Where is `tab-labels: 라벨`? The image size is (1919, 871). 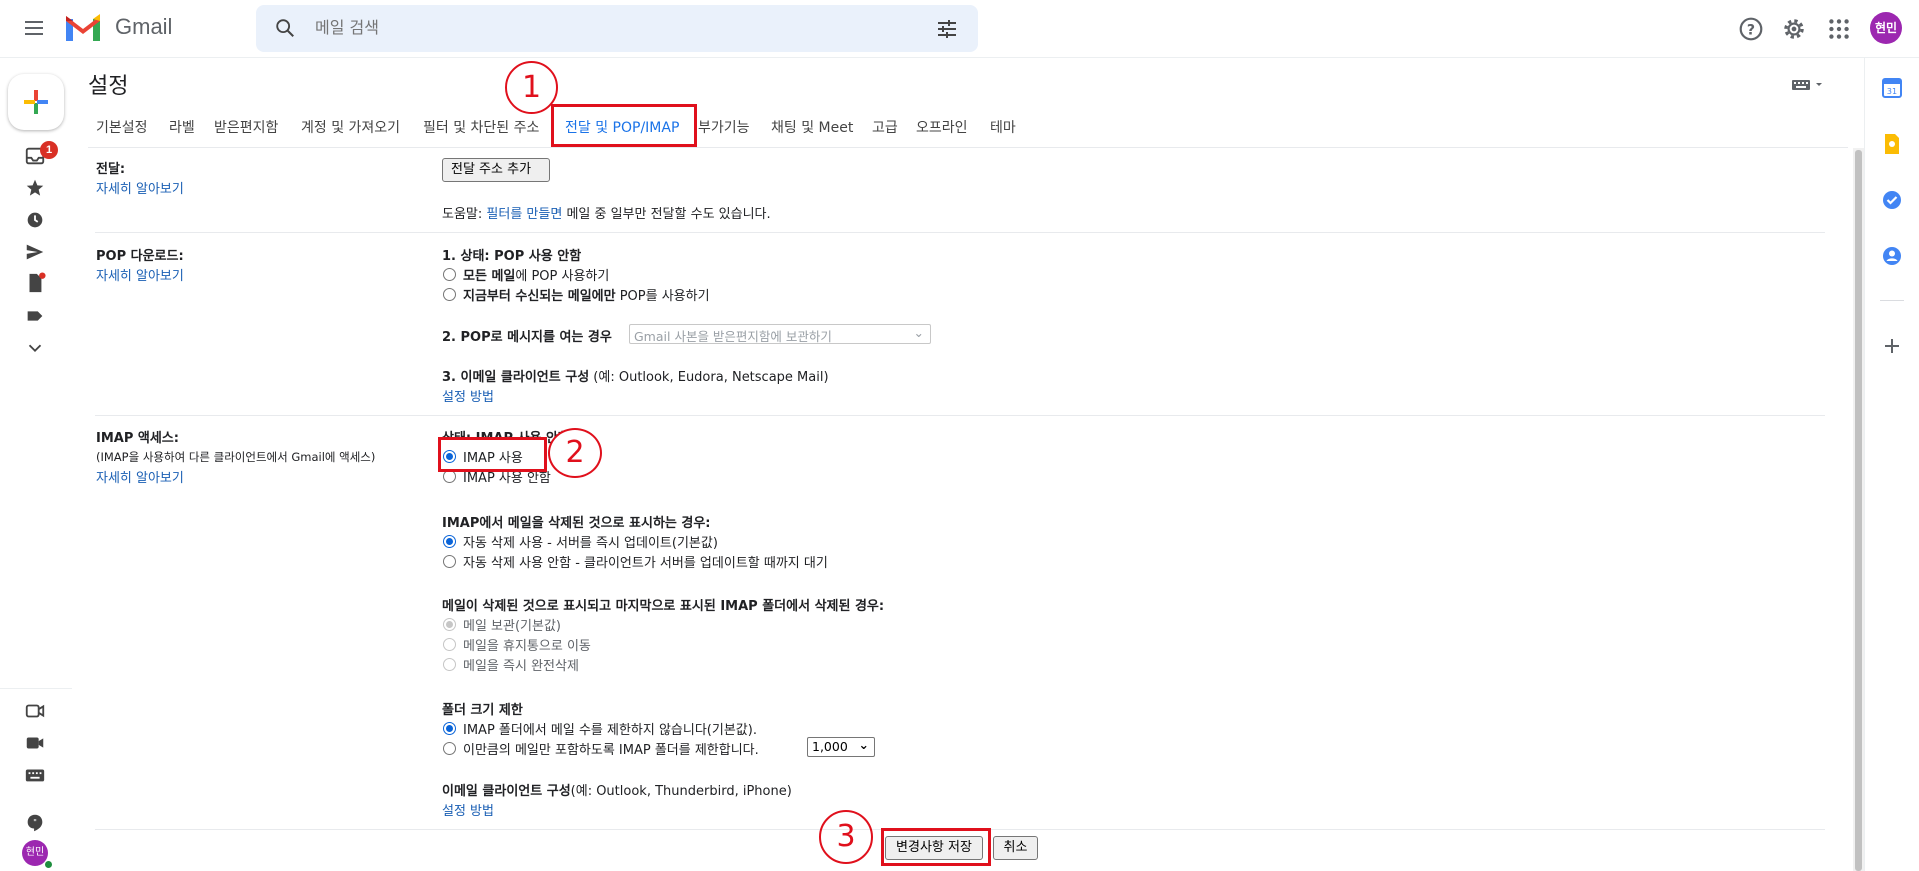 tab-labels: 라벨 is located at coordinates (182, 127).